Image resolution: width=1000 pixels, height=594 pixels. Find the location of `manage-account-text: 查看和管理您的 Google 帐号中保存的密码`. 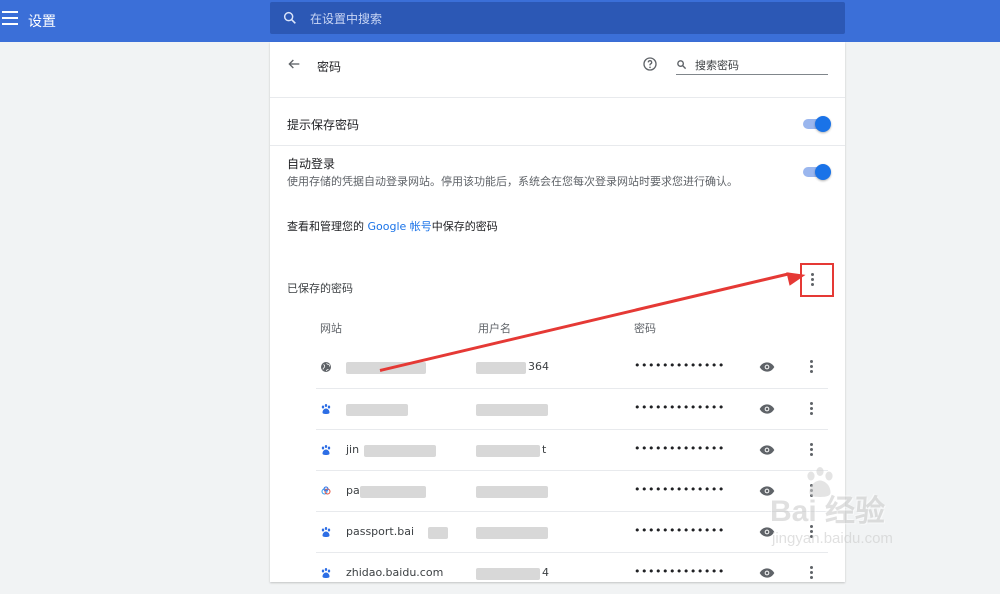

manage-account-text: 查看和管理您的 Google 帐号中保存的密码 is located at coordinates (392, 226).